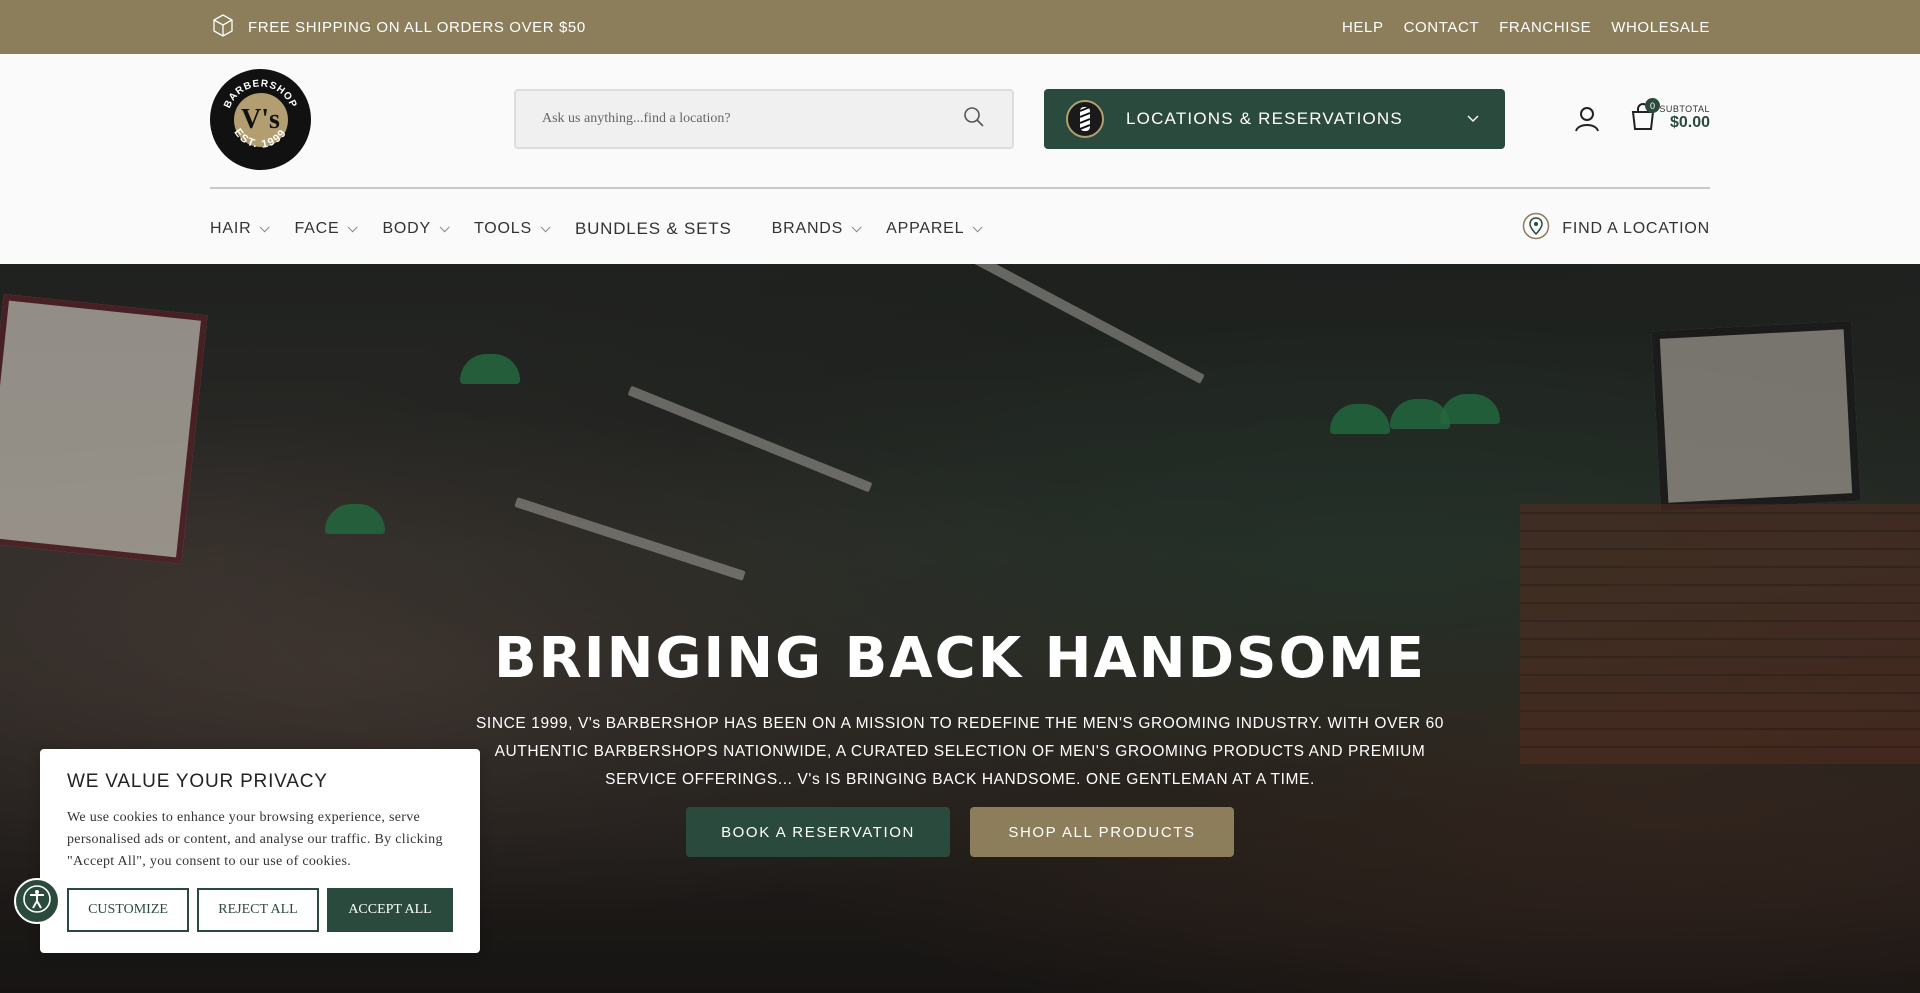 This screenshot has height=993, width=1920. What do you see at coordinates (1636, 228) in the screenshot?
I see `find-location-label: FIND A LOCATION` at bounding box center [1636, 228].